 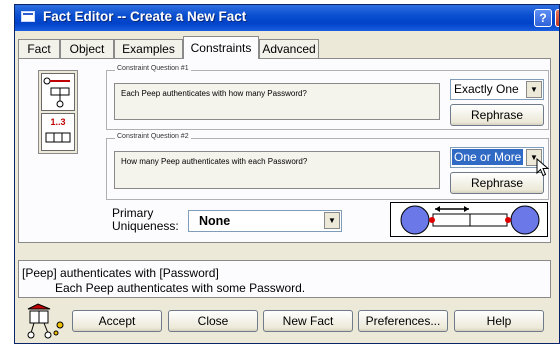 What do you see at coordinates (497, 183) in the screenshot?
I see `rephrase-2-button: Rephrase` at bounding box center [497, 183].